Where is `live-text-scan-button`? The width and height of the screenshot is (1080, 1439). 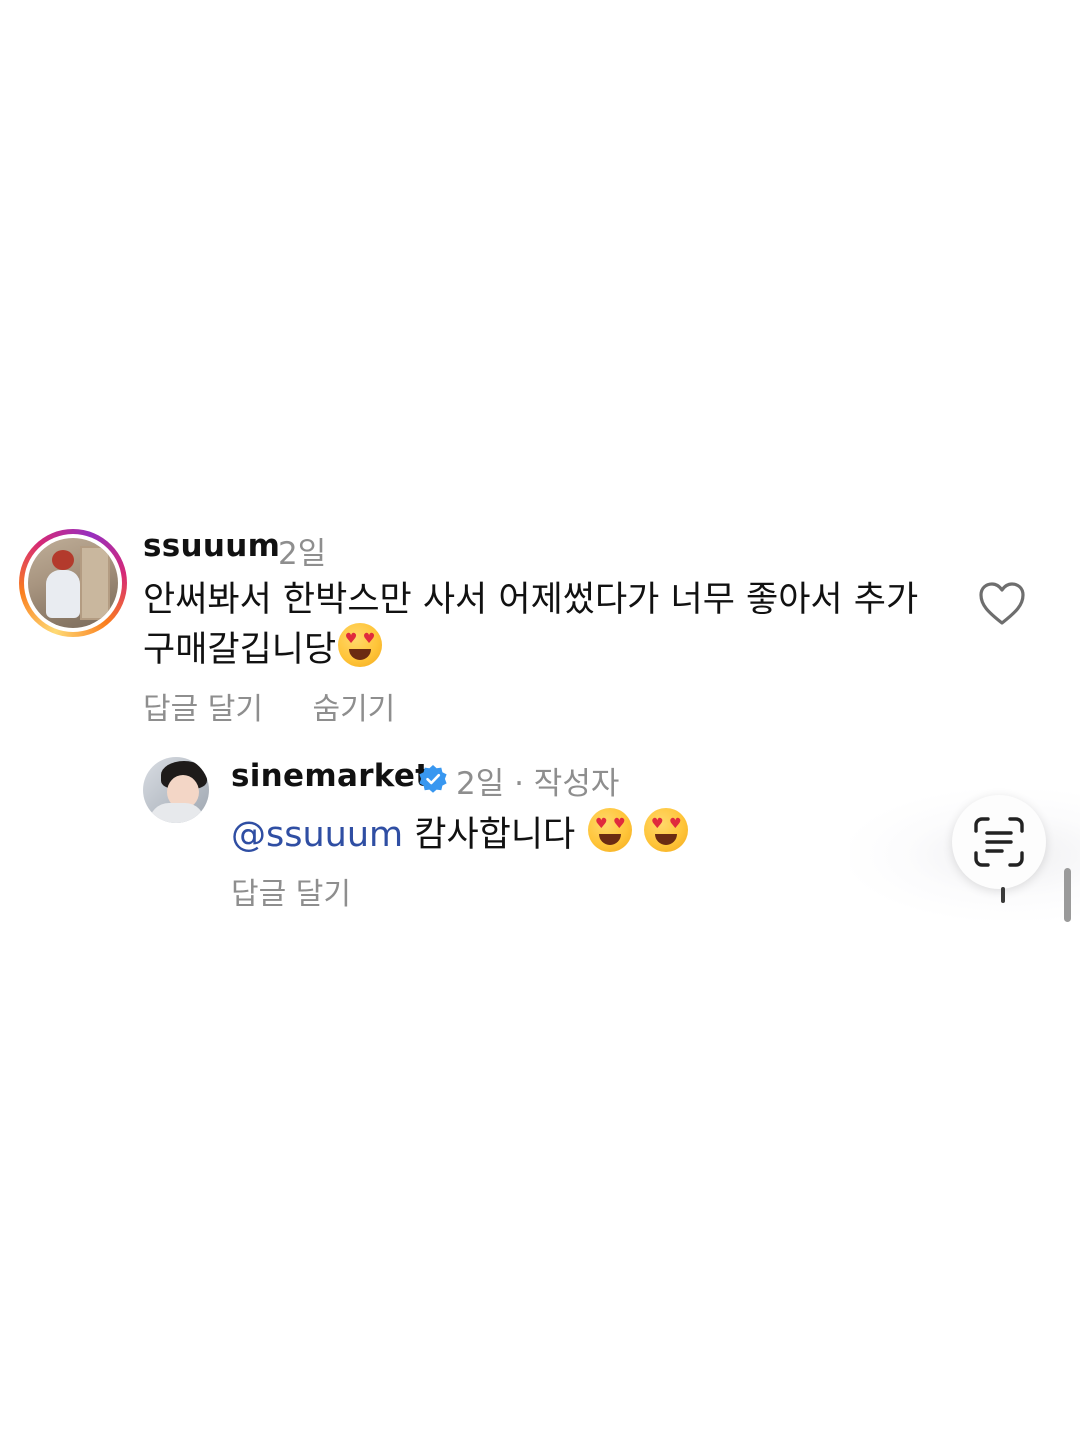
live-text-scan-button is located at coordinates (999, 842).